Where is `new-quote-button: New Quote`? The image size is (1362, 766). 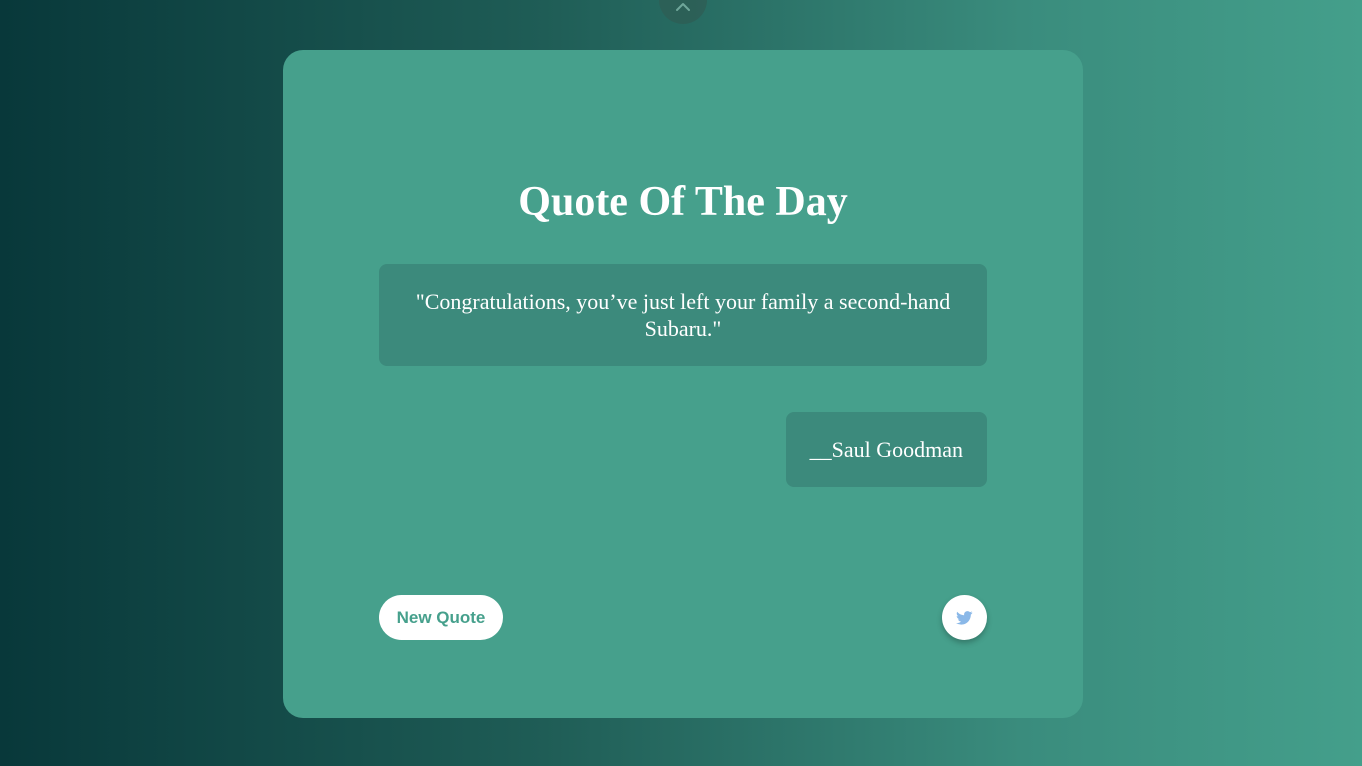
new-quote-button: New Quote is located at coordinates (441, 617).